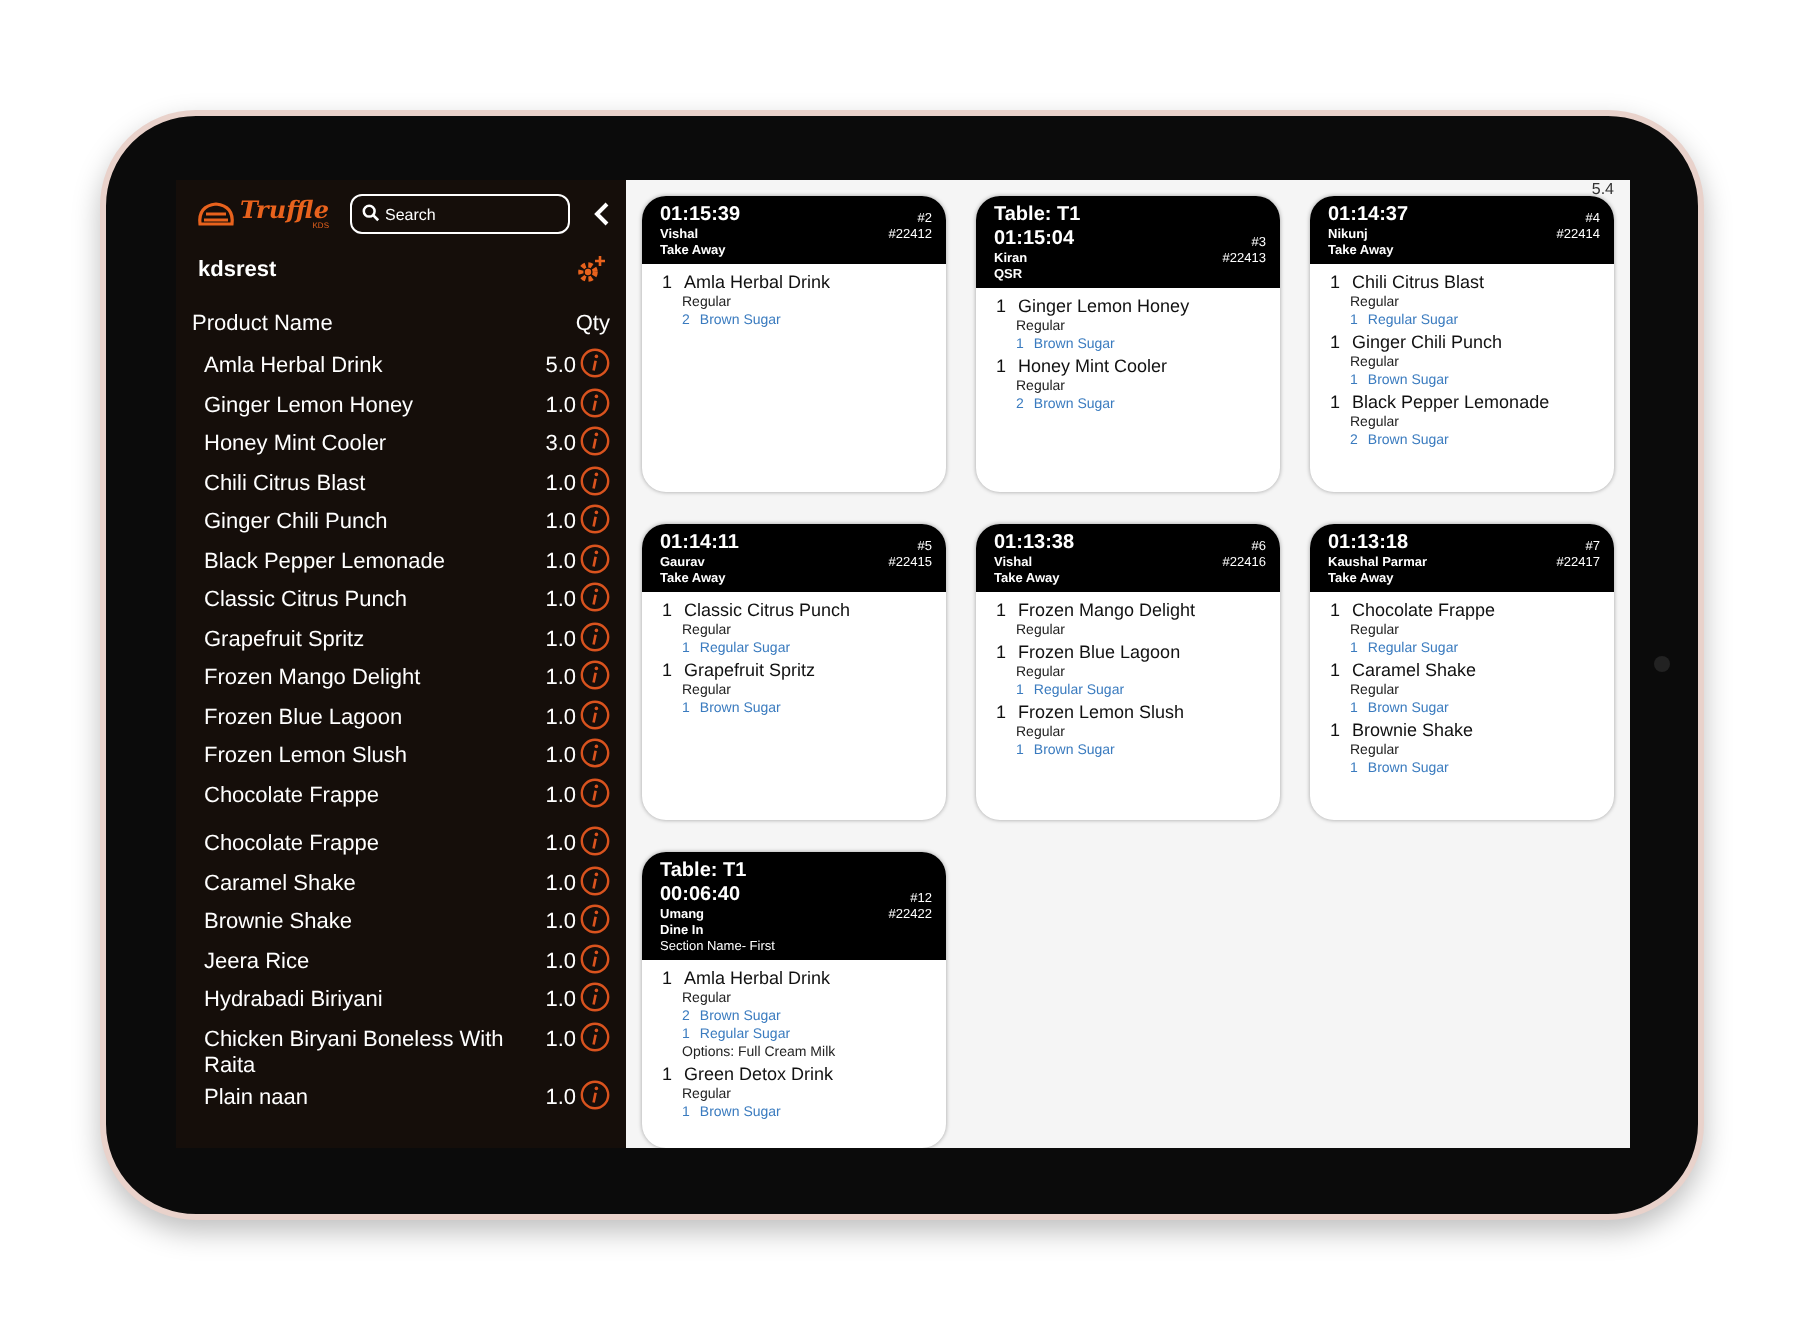 This screenshot has width=1810, height=1332. What do you see at coordinates (355, 1052) in the screenshot?
I see `product-name: Chicken Biryani Boneless With Raita` at bounding box center [355, 1052].